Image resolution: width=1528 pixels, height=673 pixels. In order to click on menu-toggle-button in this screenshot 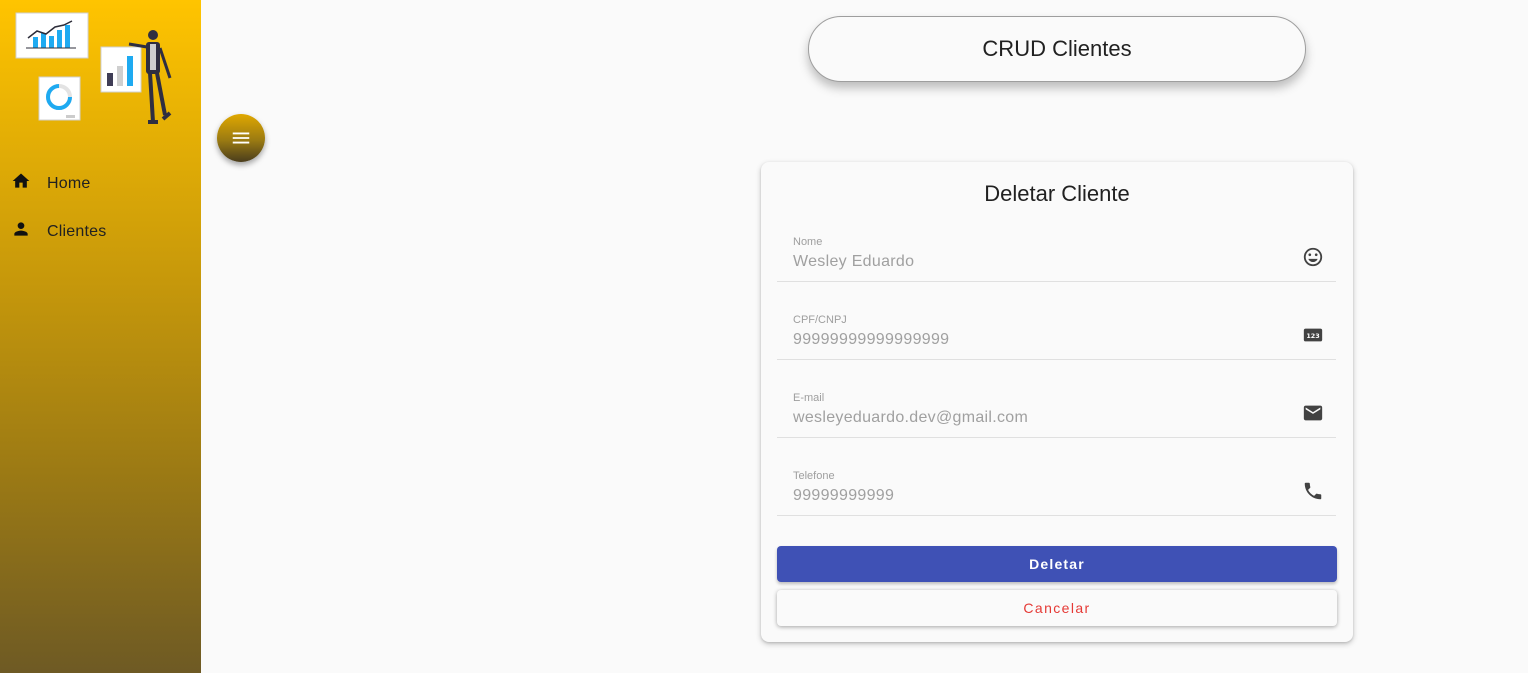, I will do `click(241, 138)`.